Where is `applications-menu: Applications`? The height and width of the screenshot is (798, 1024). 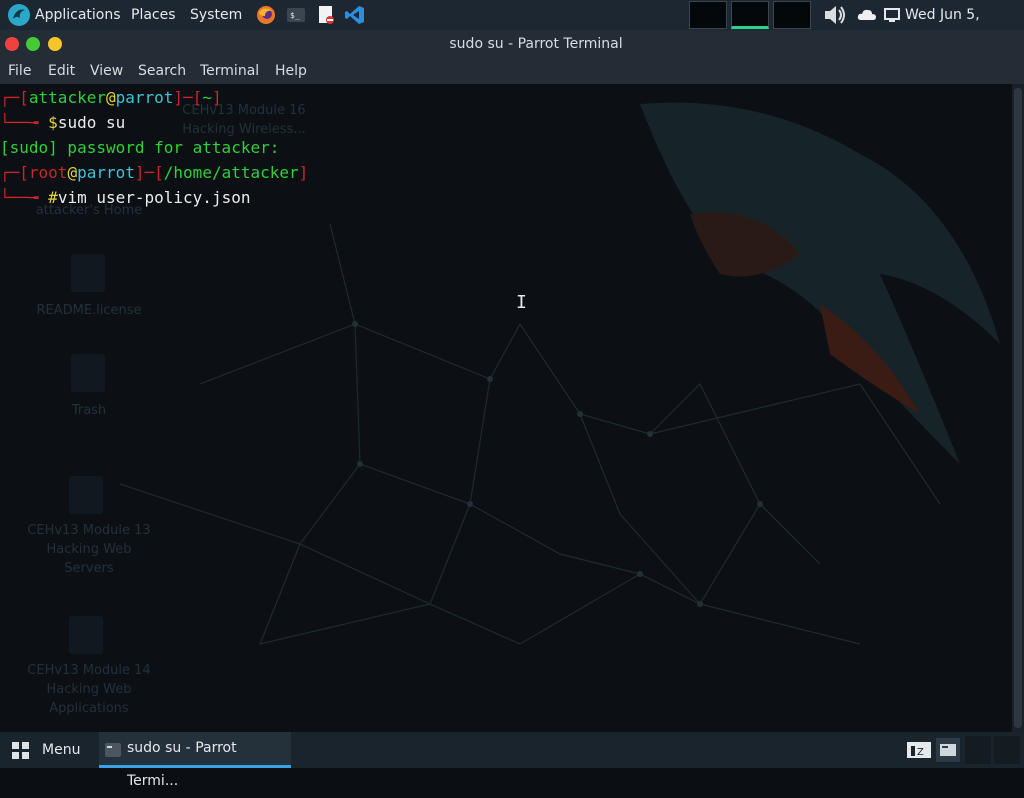 applications-menu: Applications is located at coordinates (78, 15).